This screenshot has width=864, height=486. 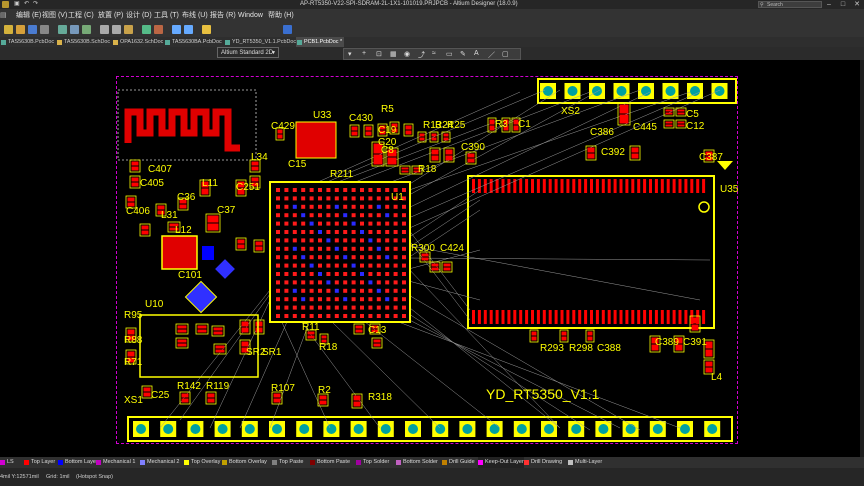 What do you see at coordinates (458, 462) in the screenshot?
I see `layer-tab: Drill Guide` at bounding box center [458, 462].